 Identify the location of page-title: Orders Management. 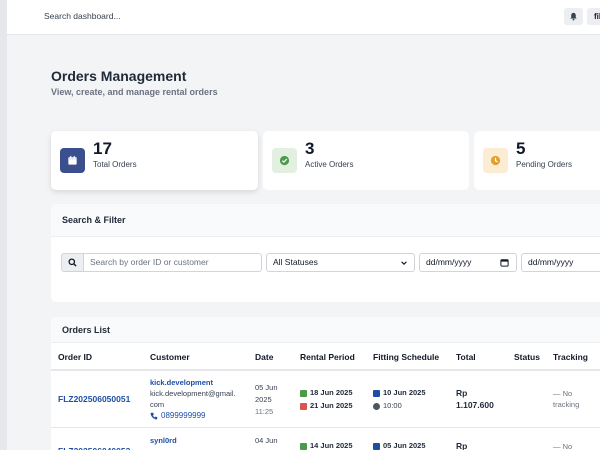
(119, 76).